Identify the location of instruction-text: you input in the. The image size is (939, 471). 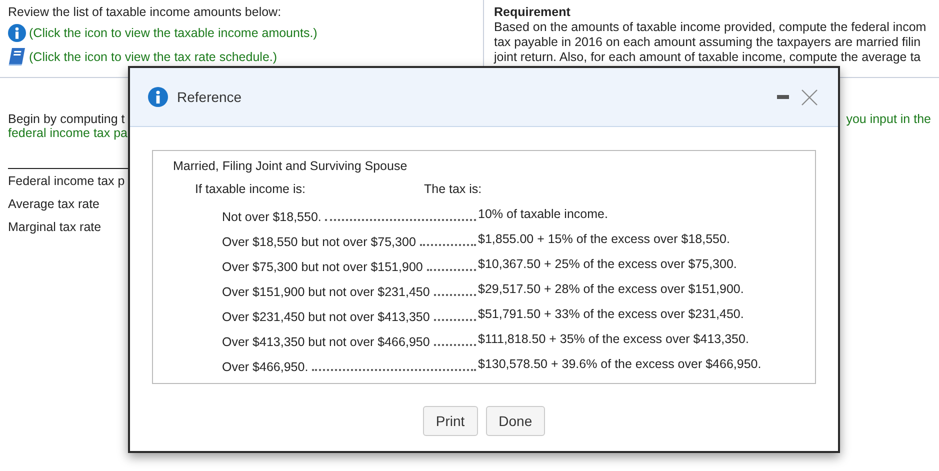
(888, 120).